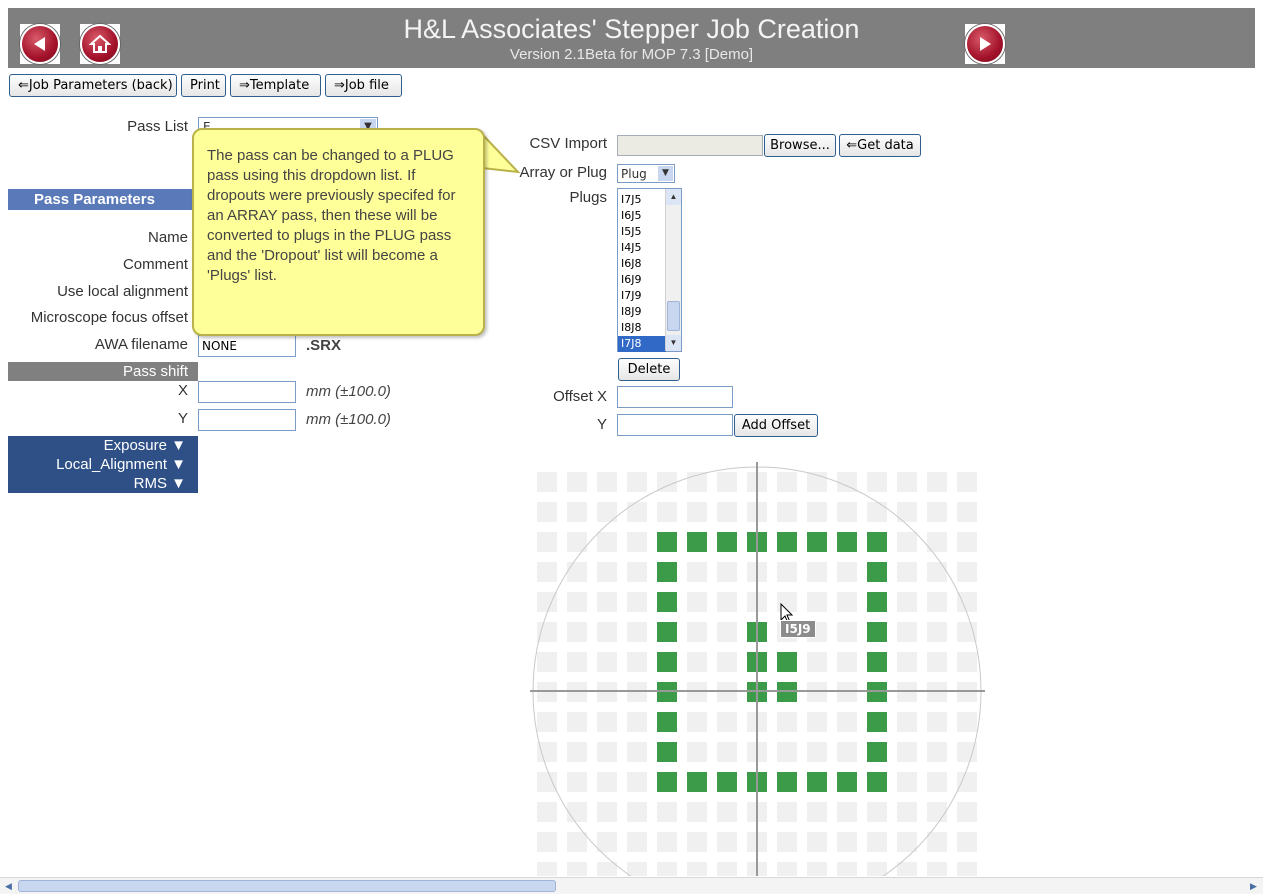 The width and height of the screenshot is (1263, 894). What do you see at coordinates (122, 291) in the screenshot?
I see `use-local-alignment-label: Use local alignment` at bounding box center [122, 291].